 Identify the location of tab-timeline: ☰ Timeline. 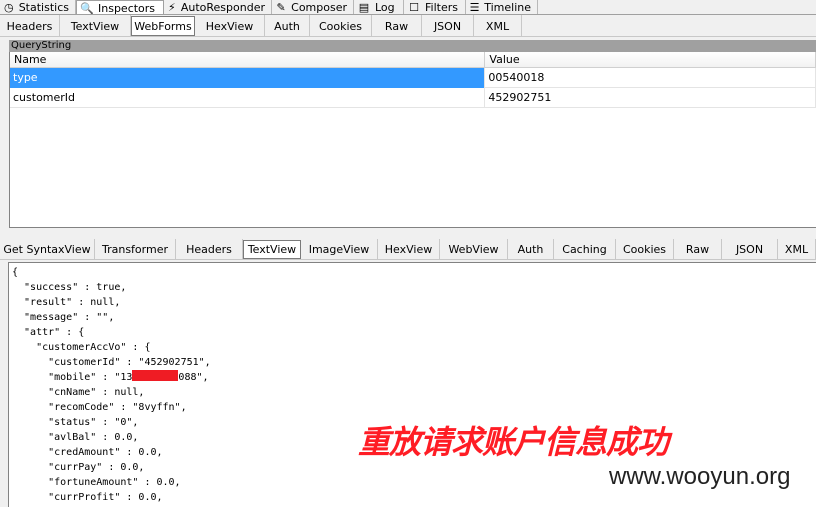
(502, 7).